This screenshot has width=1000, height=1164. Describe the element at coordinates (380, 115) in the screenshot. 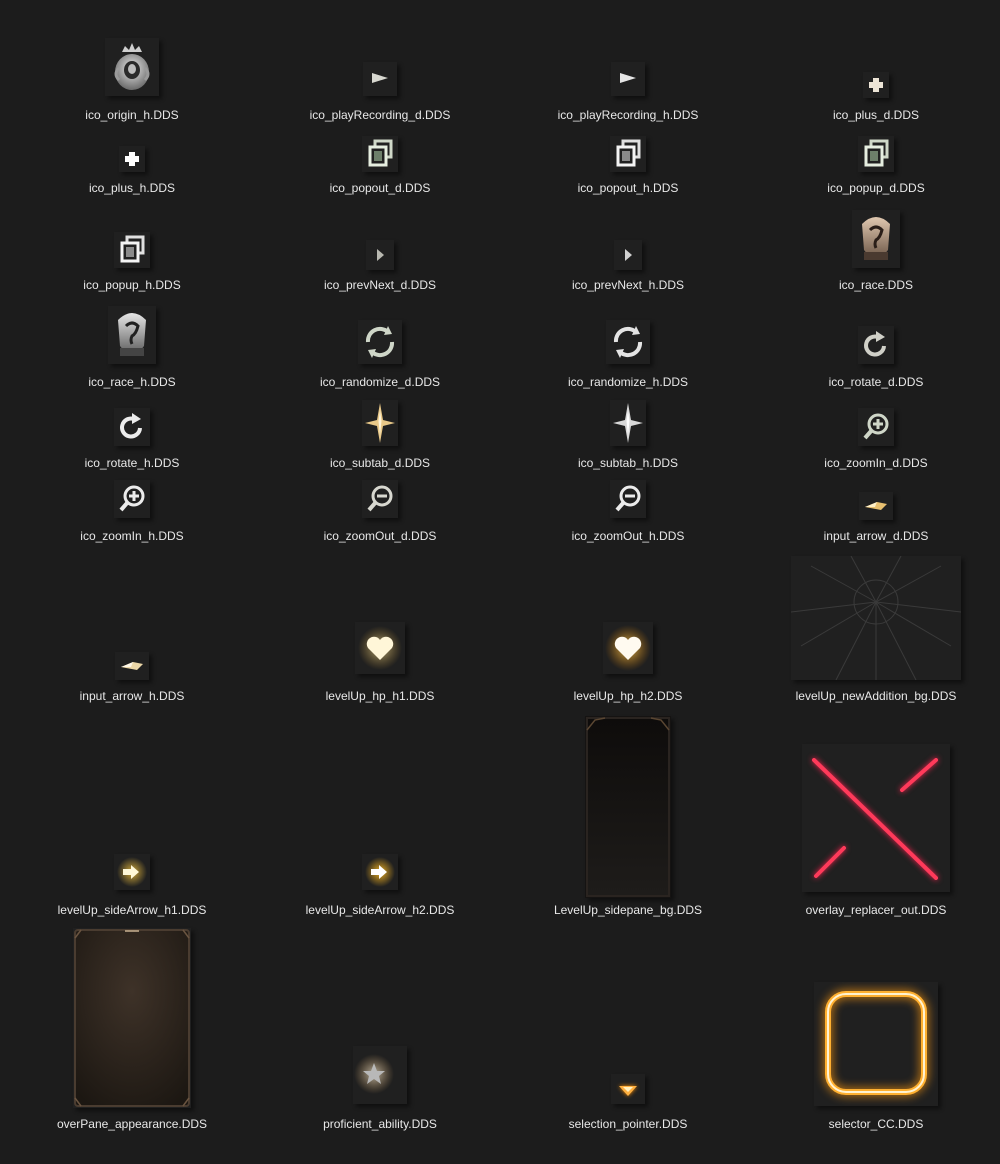

I see `file-label: ico_playRecording_d.DDS` at that location.